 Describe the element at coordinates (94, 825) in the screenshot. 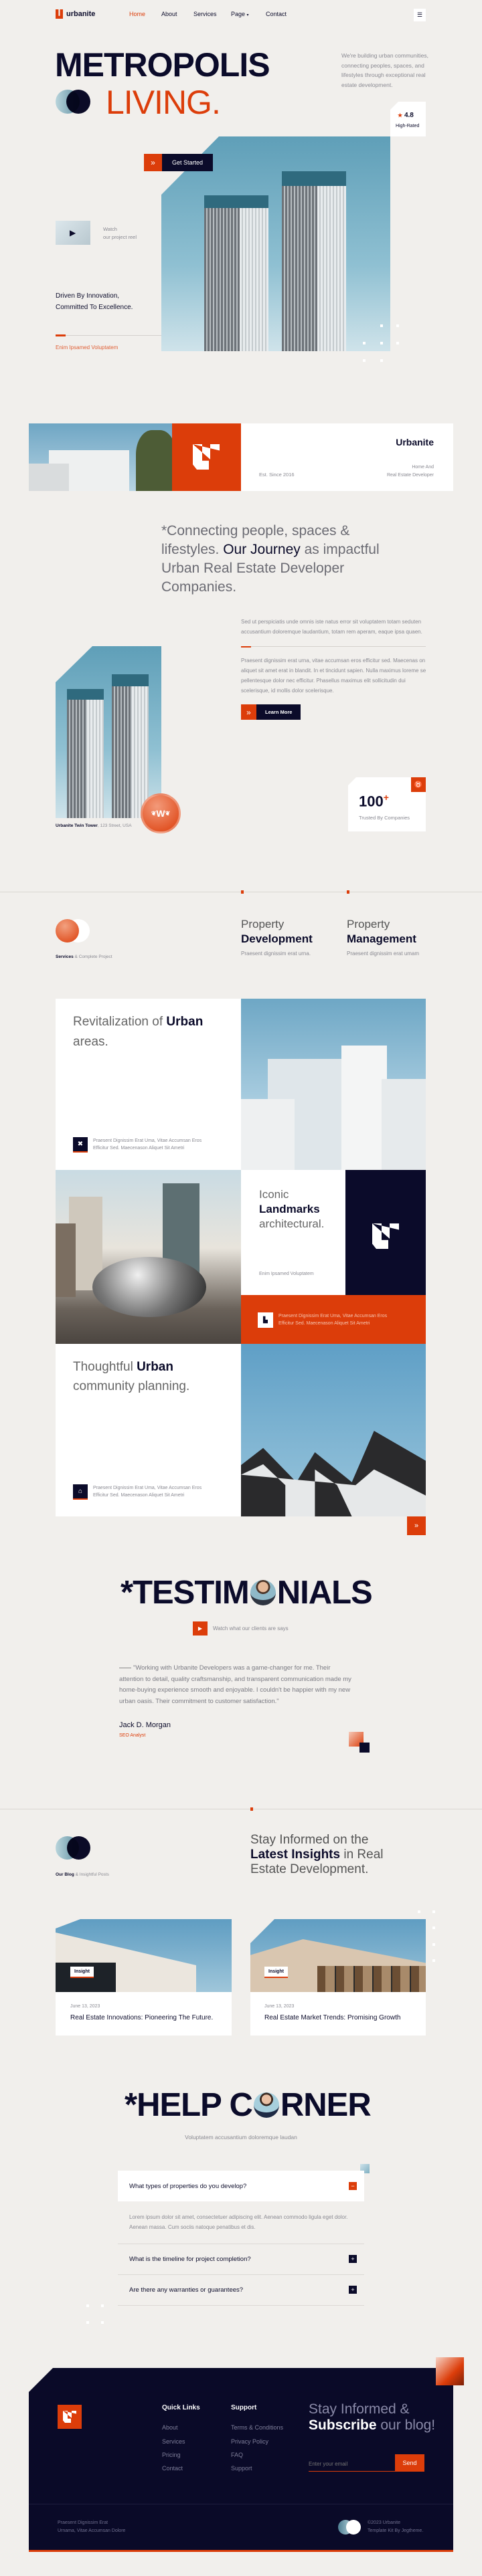

I see `tower-caption: Urbanite Twin Tower, 123 Street, USA` at that location.